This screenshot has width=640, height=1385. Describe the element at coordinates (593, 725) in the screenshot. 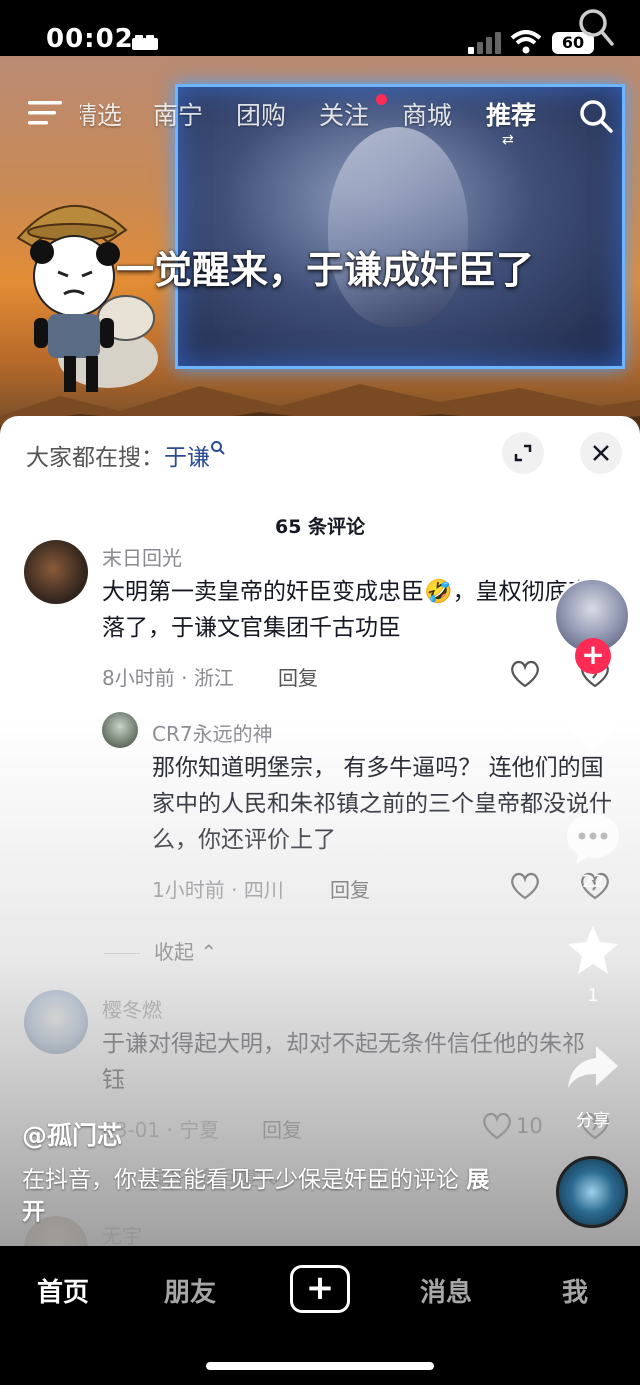

I see `like-video-icon` at that location.